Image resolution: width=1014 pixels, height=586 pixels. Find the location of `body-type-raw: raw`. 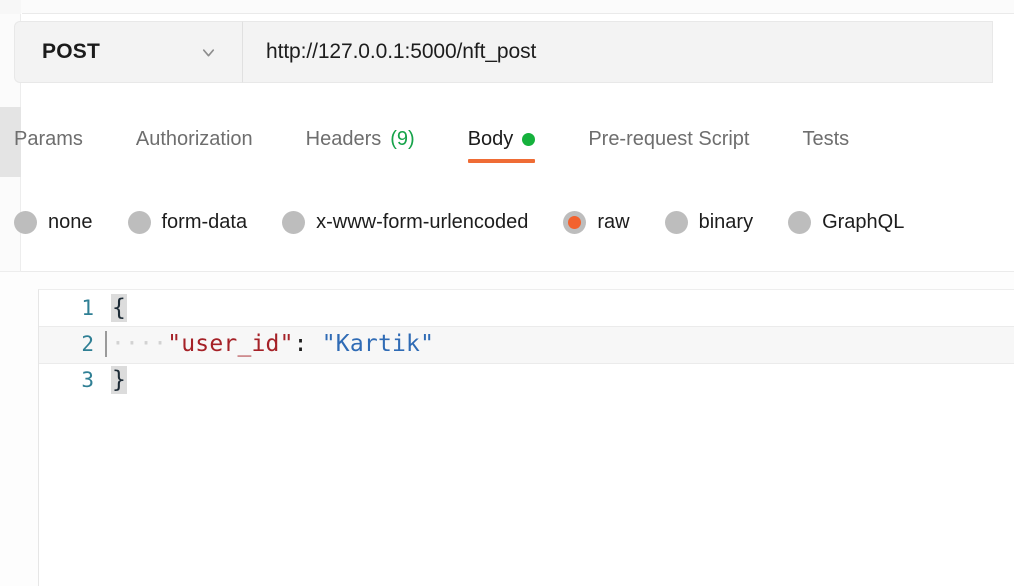

body-type-raw: raw is located at coordinates (596, 222).